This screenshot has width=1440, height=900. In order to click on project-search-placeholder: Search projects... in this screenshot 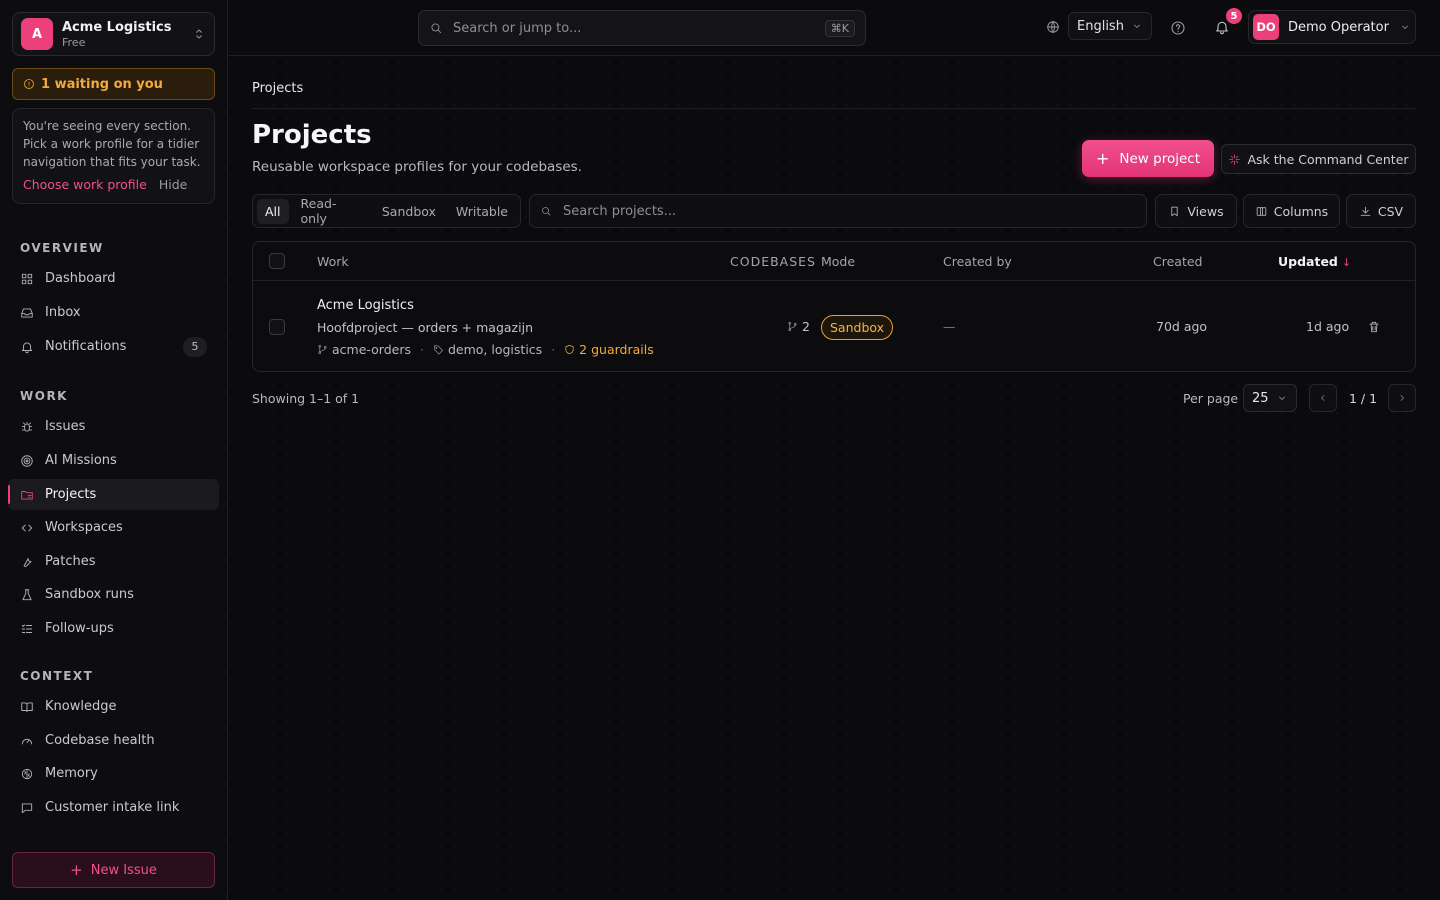, I will do `click(620, 211)`.